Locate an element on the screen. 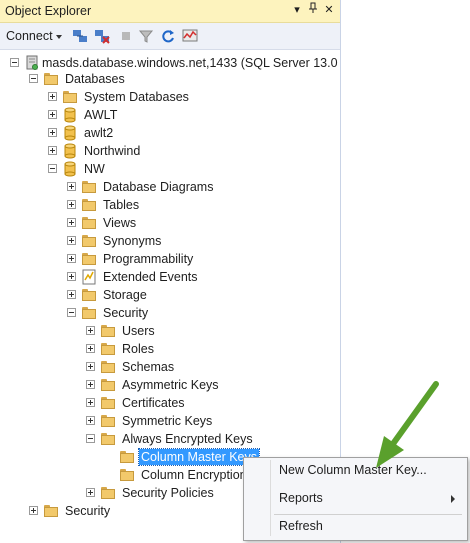 This screenshot has width=470, height=543. connect-button: Connect is located at coordinates (34, 36).